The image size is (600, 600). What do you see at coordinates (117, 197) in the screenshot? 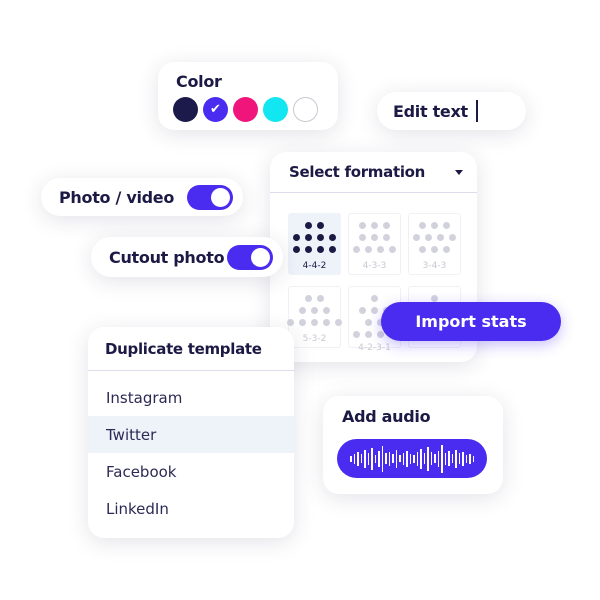
I see `photo-video-label: Photo / video` at bounding box center [117, 197].